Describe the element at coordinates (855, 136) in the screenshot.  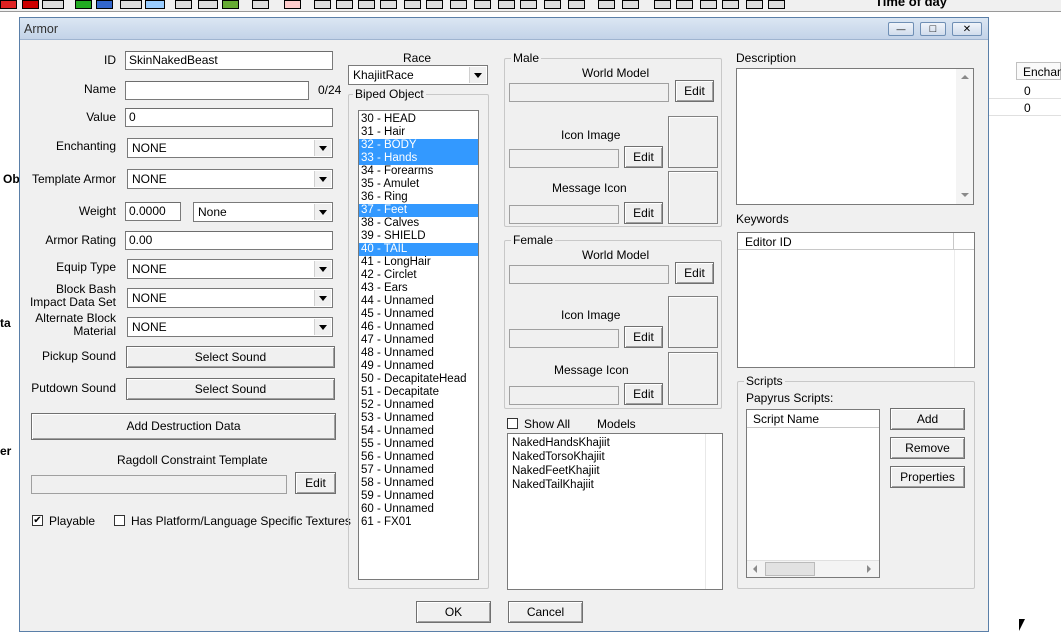
I see `description-field` at that location.